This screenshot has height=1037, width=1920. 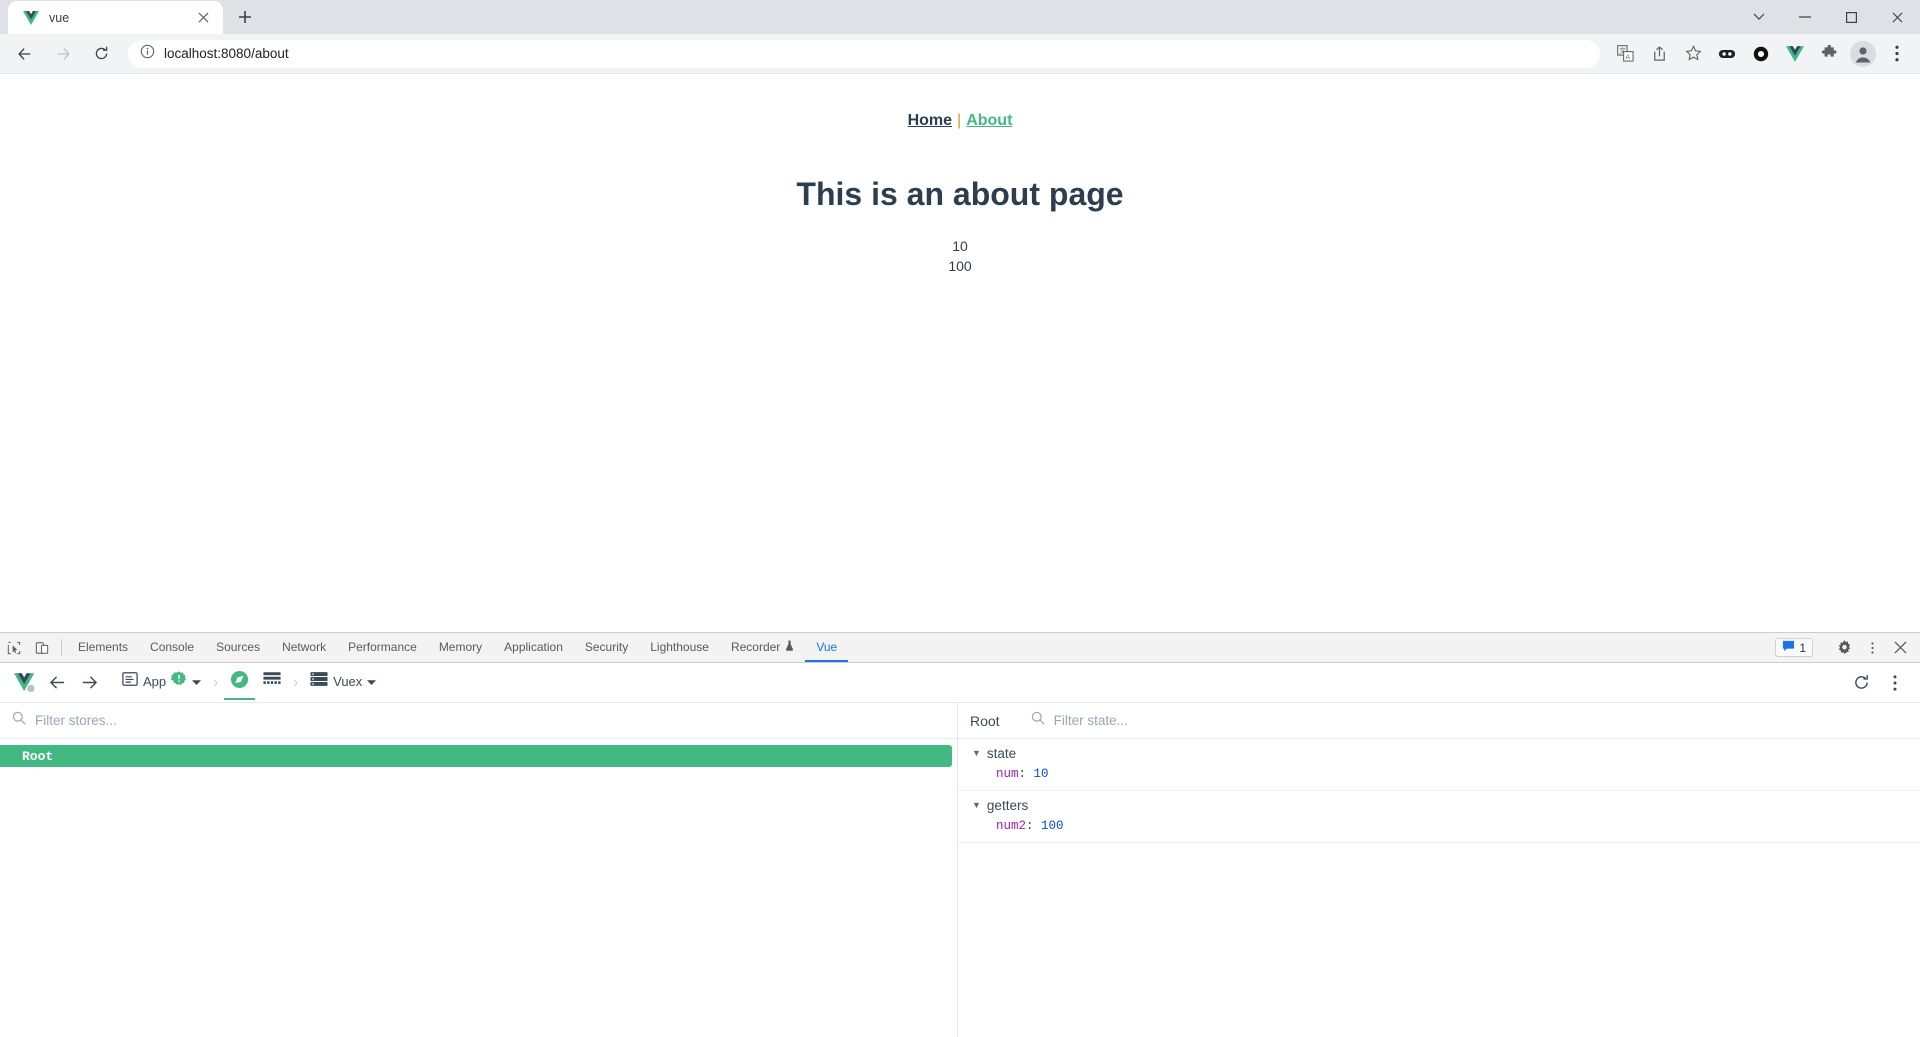 I want to click on message-count: 1, so click(x=1802, y=647).